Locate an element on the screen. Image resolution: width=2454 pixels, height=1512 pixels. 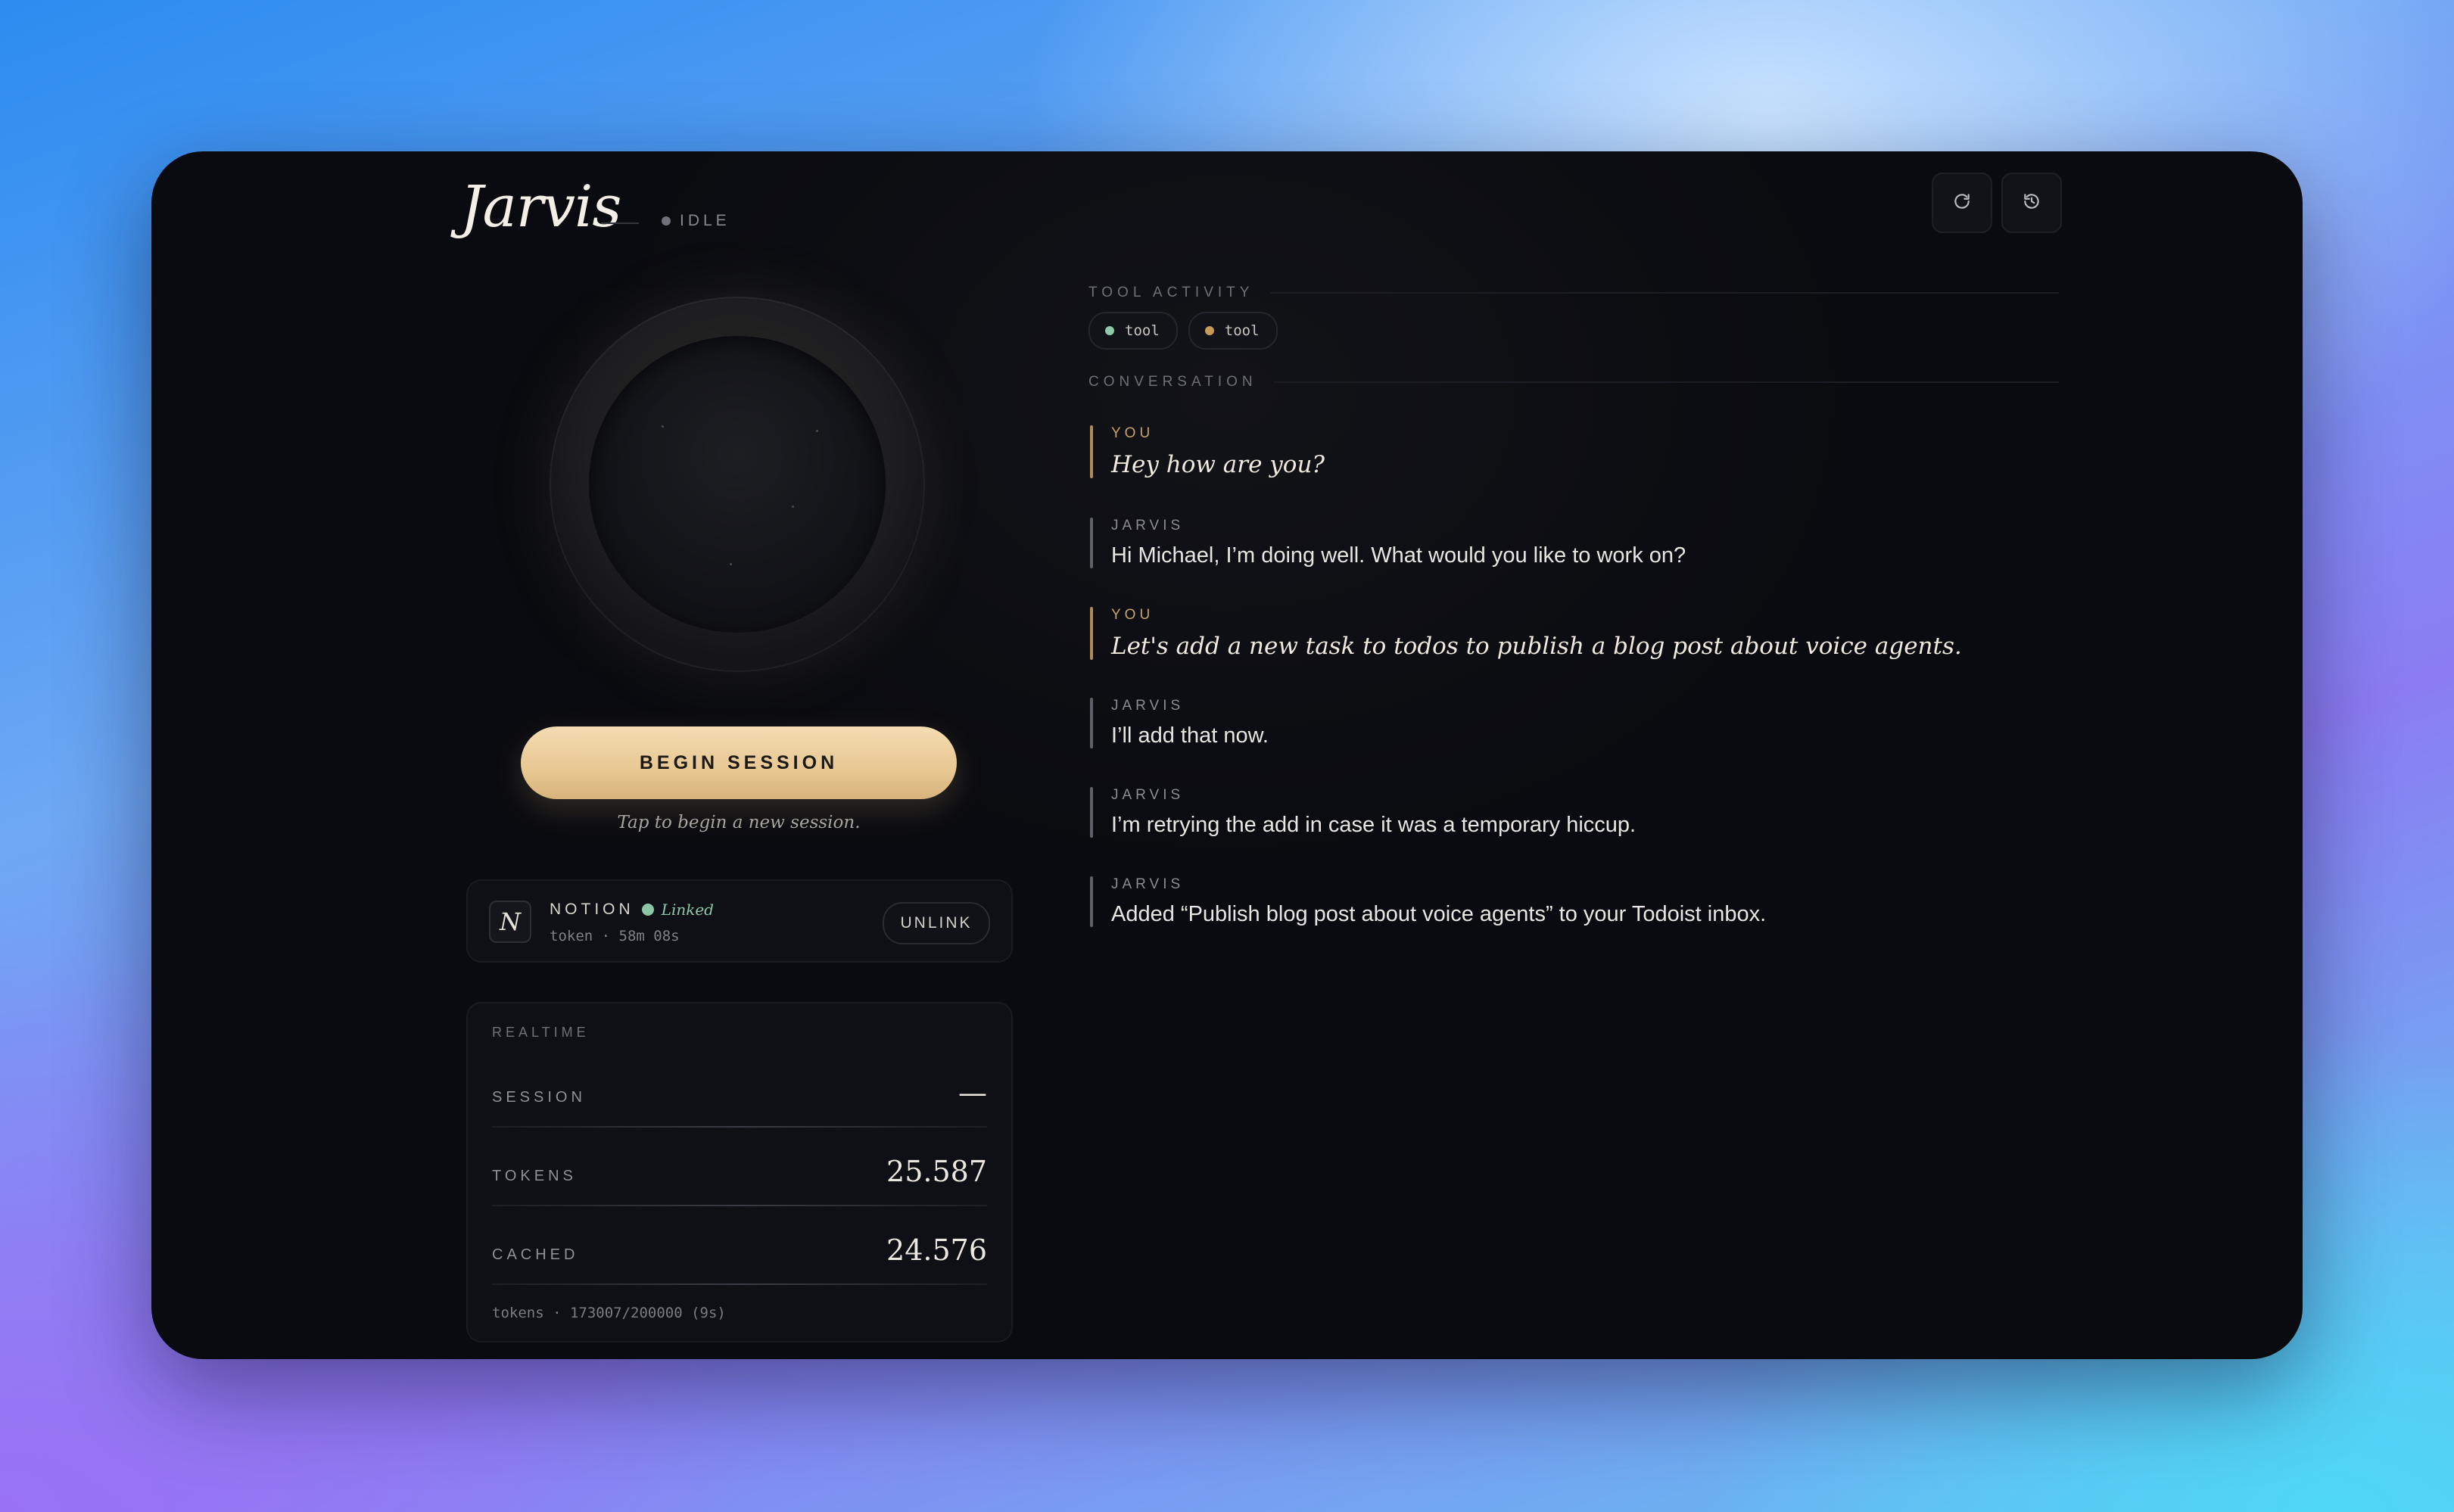
stat-label: TOKENS is located at coordinates (534, 1176).